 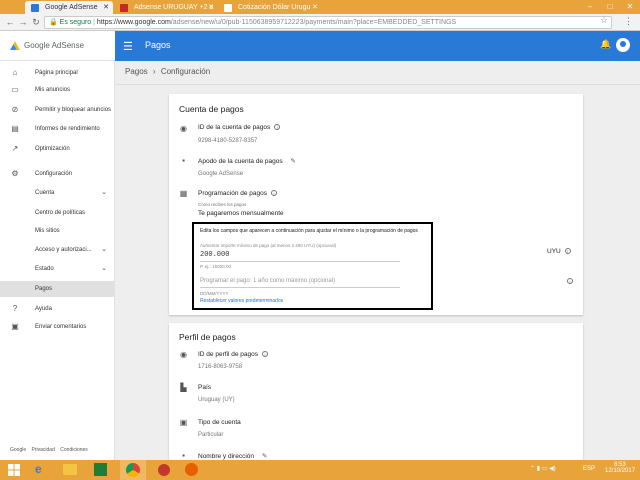 What do you see at coordinates (45, 193) in the screenshot?
I see `sidebar-item-label: Cuenta` at bounding box center [45, 193].